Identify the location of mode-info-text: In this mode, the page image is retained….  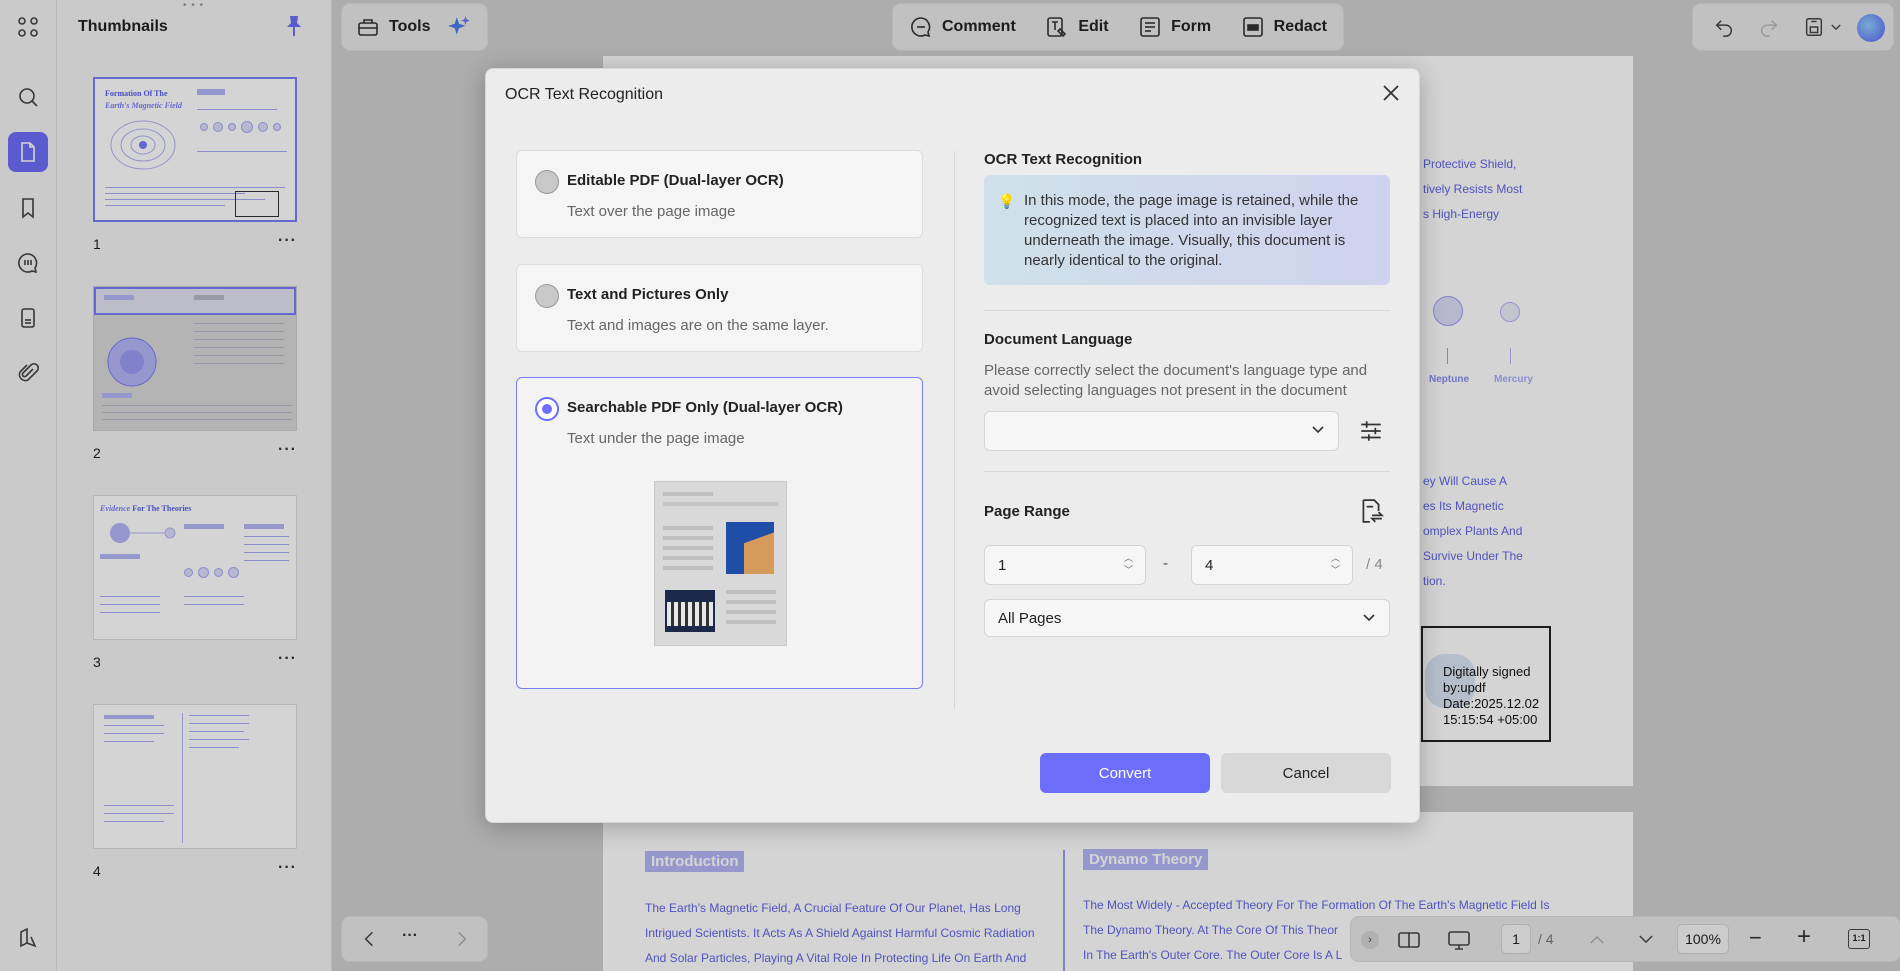
(1191, 230).